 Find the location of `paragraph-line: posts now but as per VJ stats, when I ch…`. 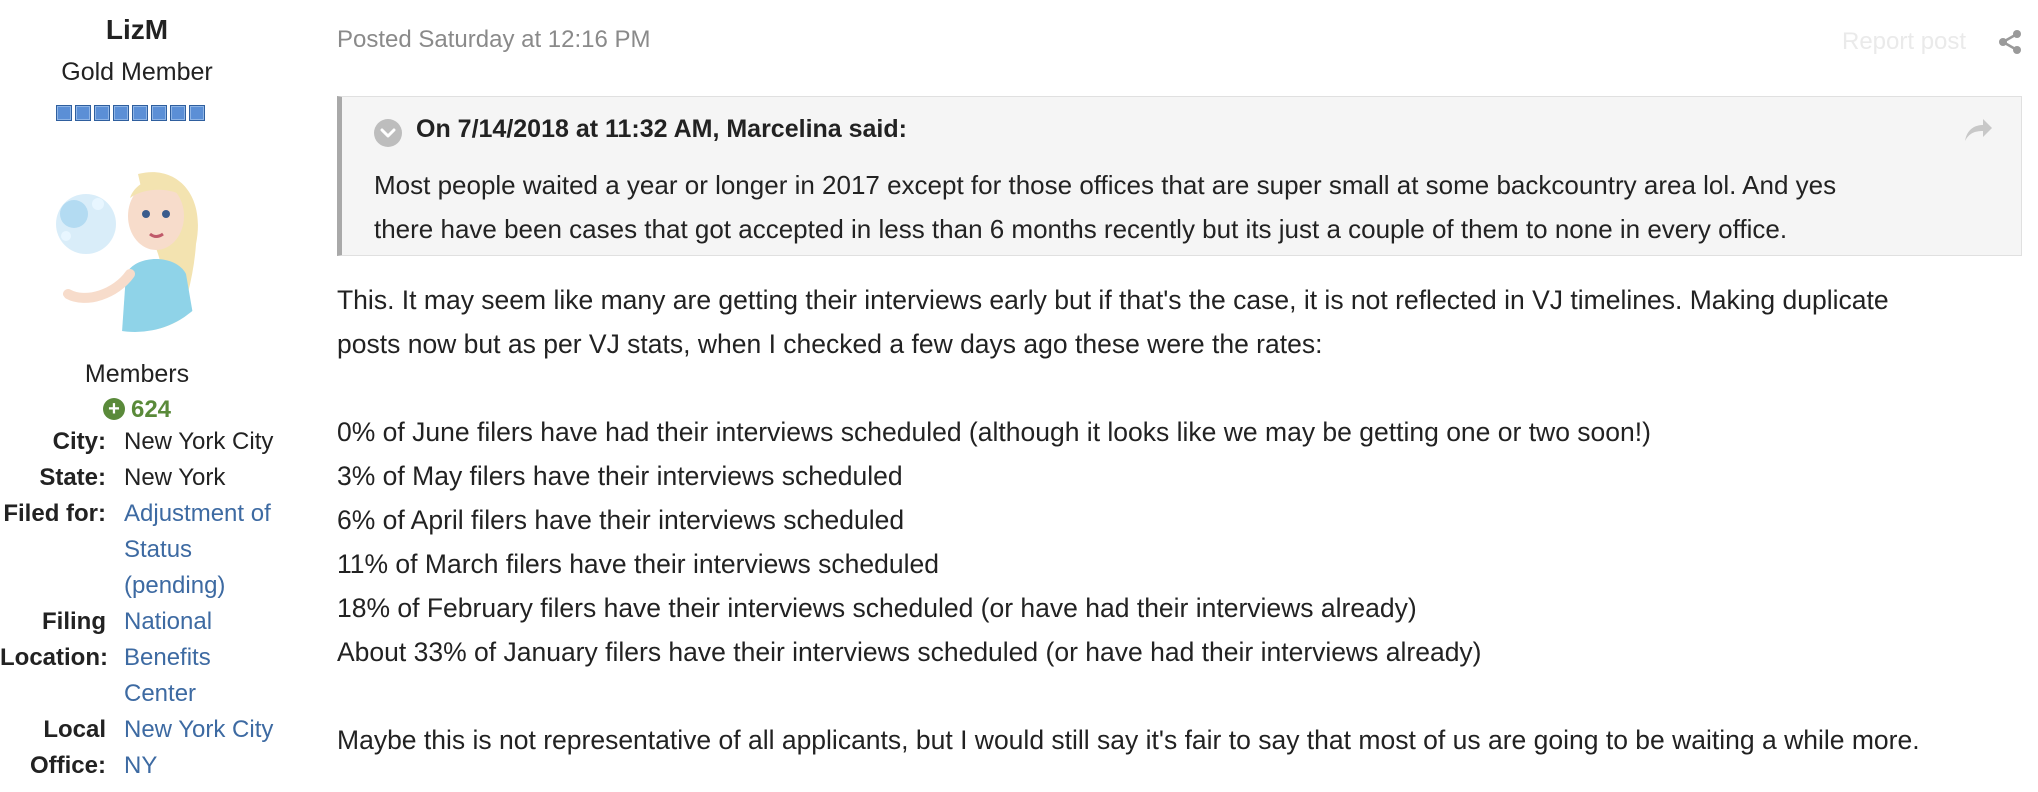

paragraph-line: posts now but as per VJ stats, when I ch… is located at coordinates (830, 344).